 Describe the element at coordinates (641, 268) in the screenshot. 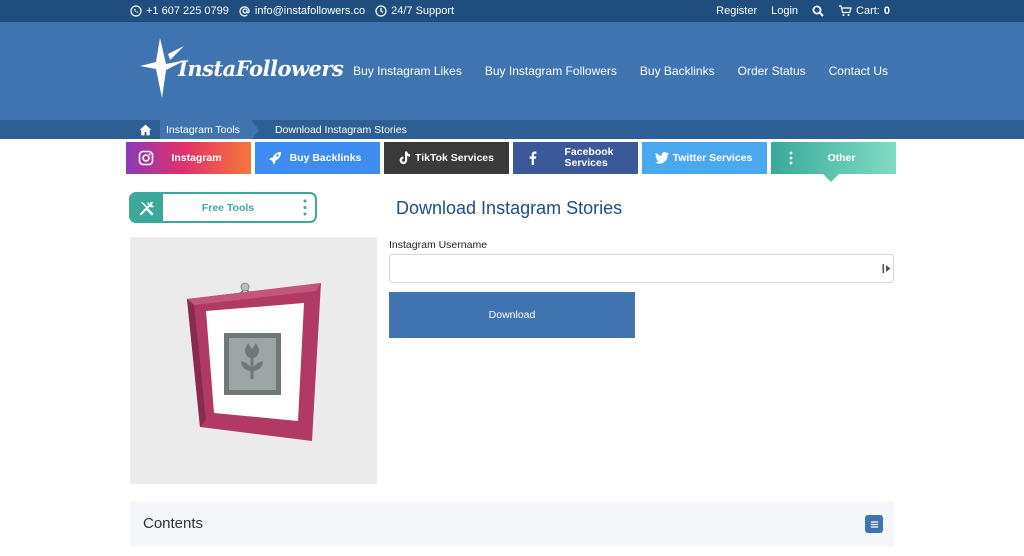

I see `username-input` at that location.